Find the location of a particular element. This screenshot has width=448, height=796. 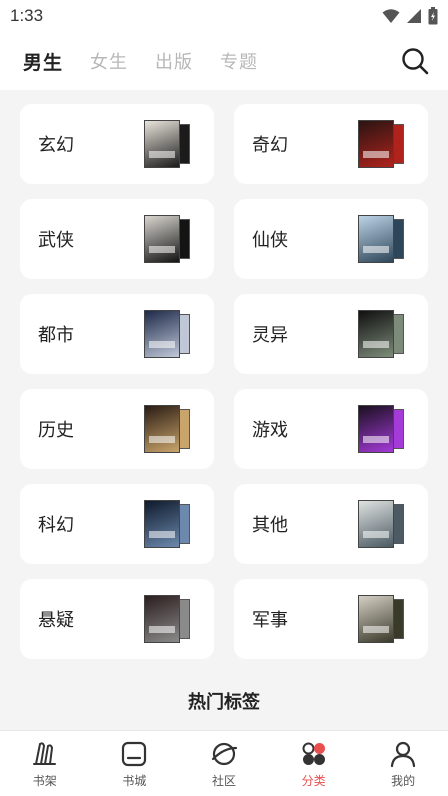

tab-publish: 出版 is located at coordinates (174, 61).